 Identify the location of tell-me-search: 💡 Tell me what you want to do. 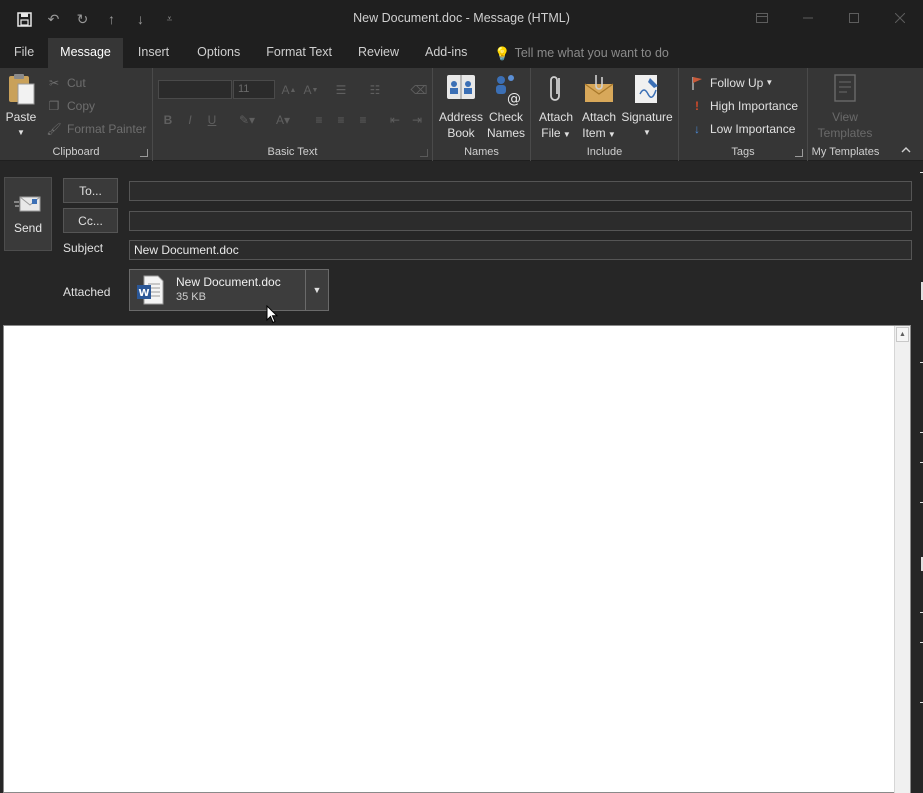
(579, 53).